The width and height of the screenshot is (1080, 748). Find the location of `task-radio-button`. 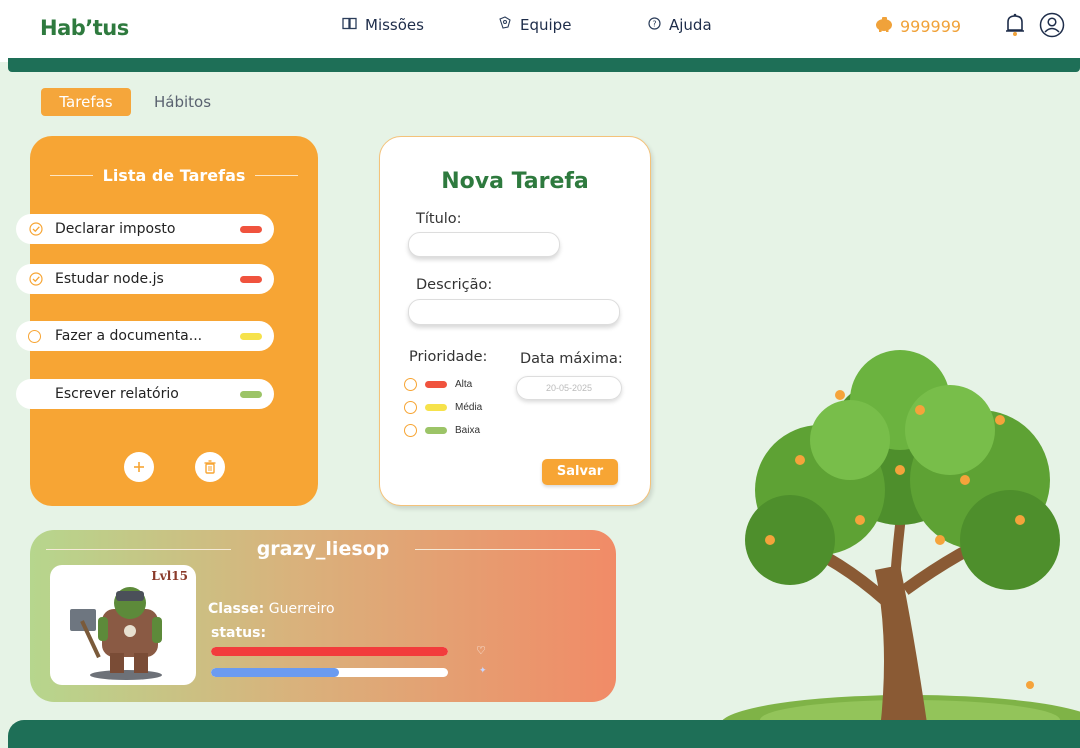

task-radio-button is located at coordinates (34, 336).